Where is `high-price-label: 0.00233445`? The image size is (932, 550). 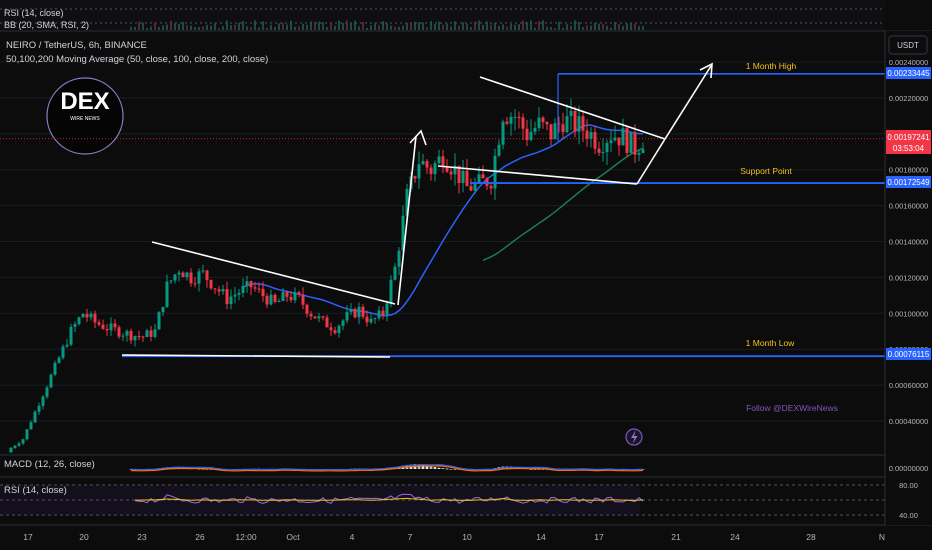
high-price-label: 0.00233445 is located at coordinates (908, 73).